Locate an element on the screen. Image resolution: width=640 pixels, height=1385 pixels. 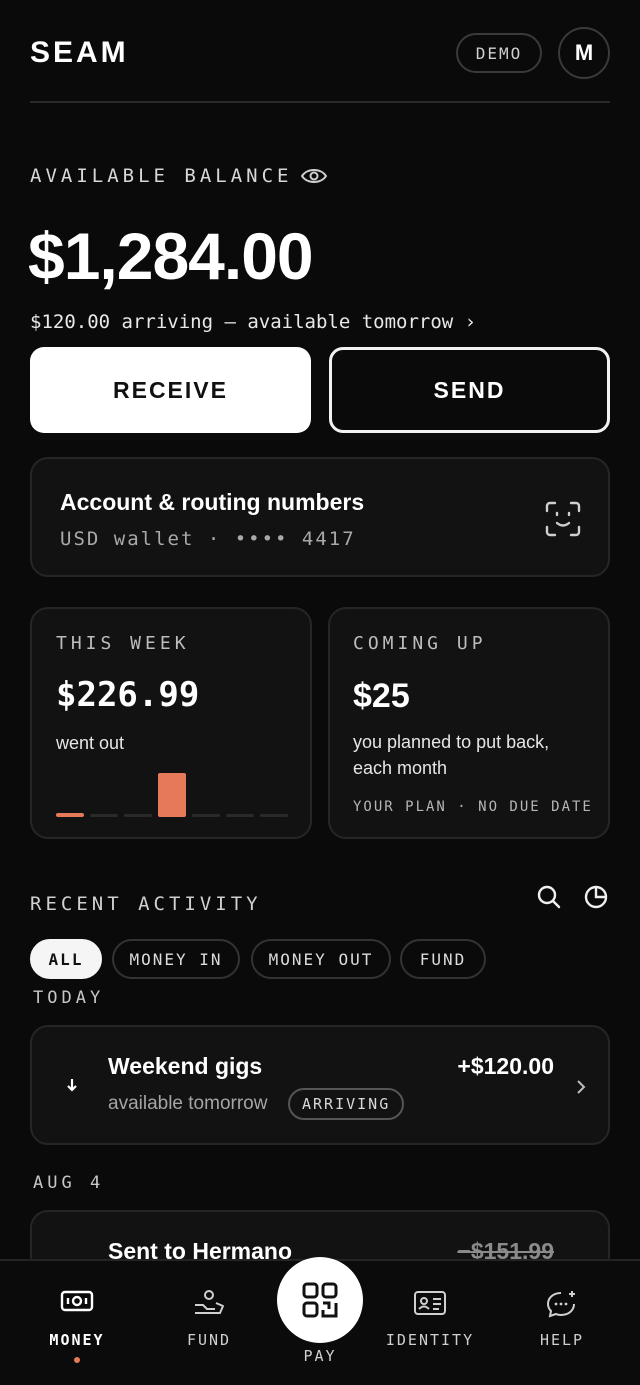
qr-code-icon is located at coordinates (320, 1300).